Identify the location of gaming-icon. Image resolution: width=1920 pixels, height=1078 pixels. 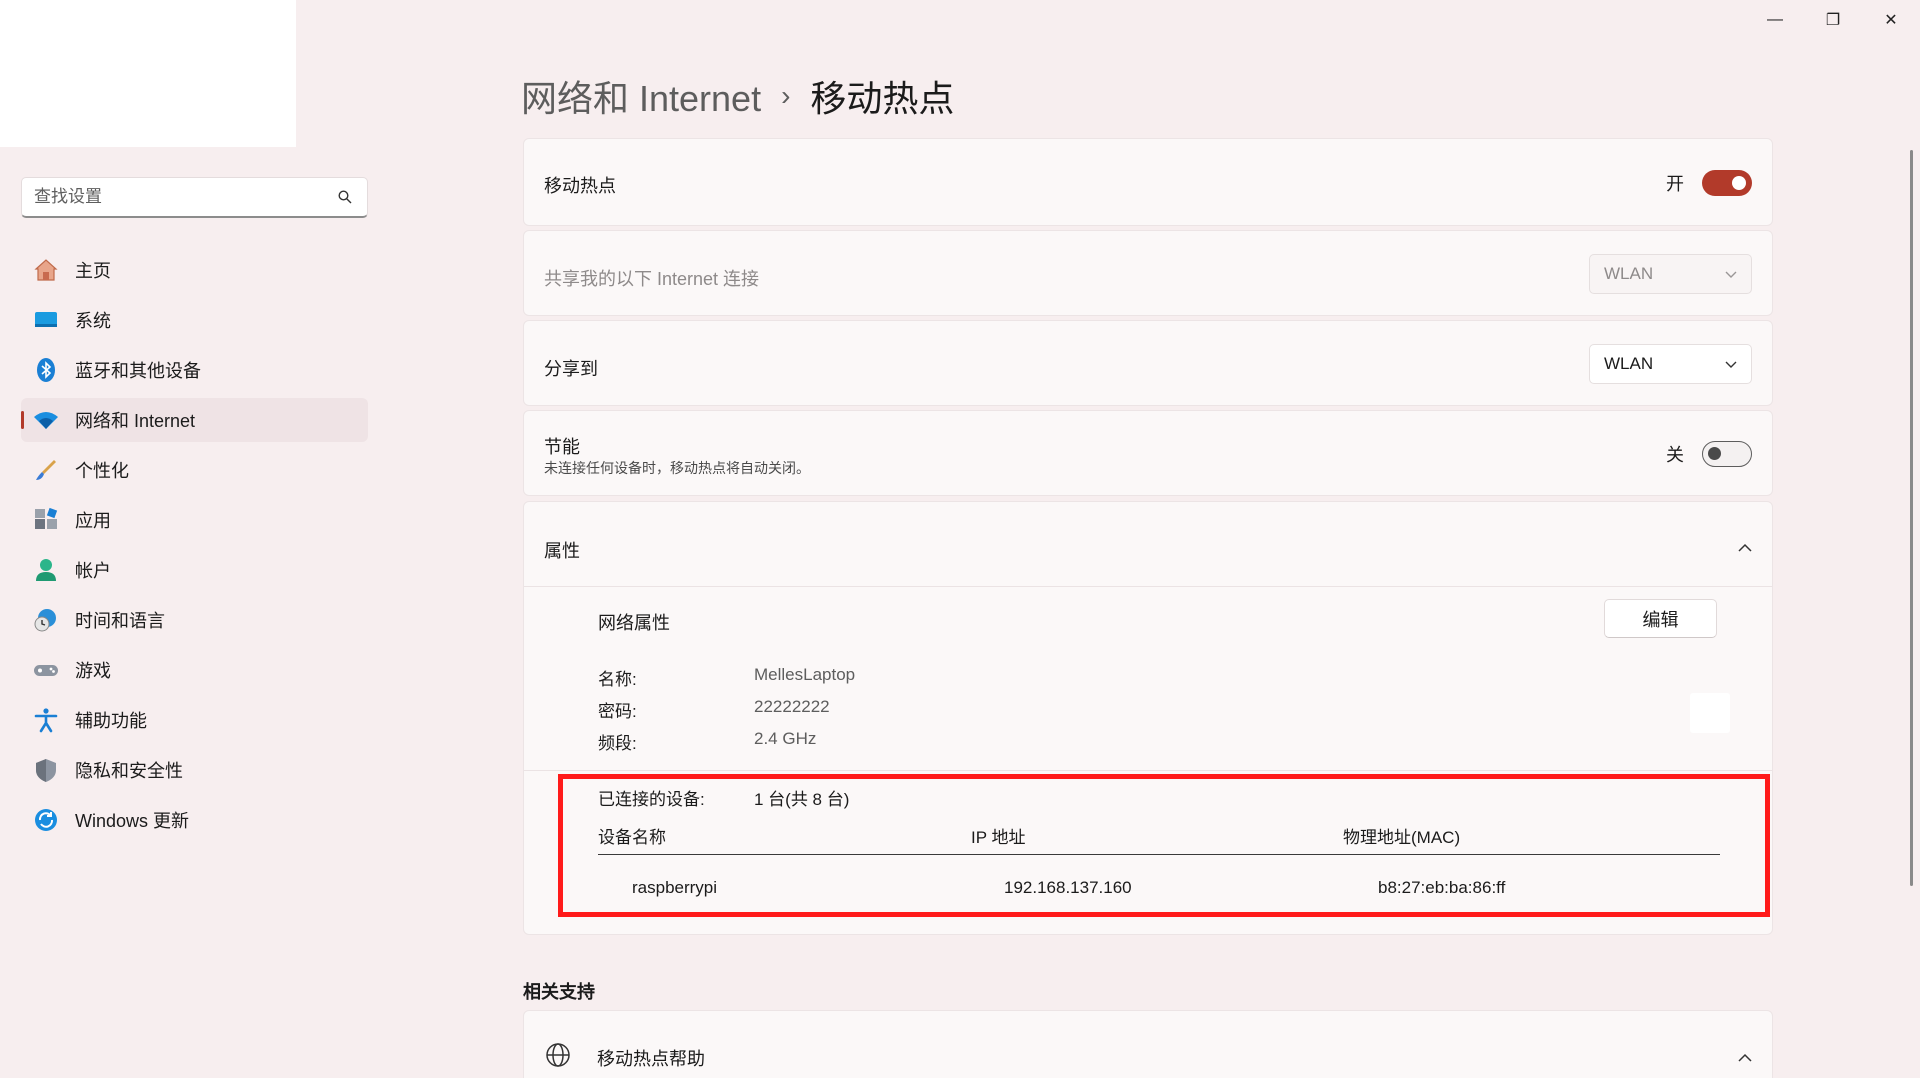
(46, 670).